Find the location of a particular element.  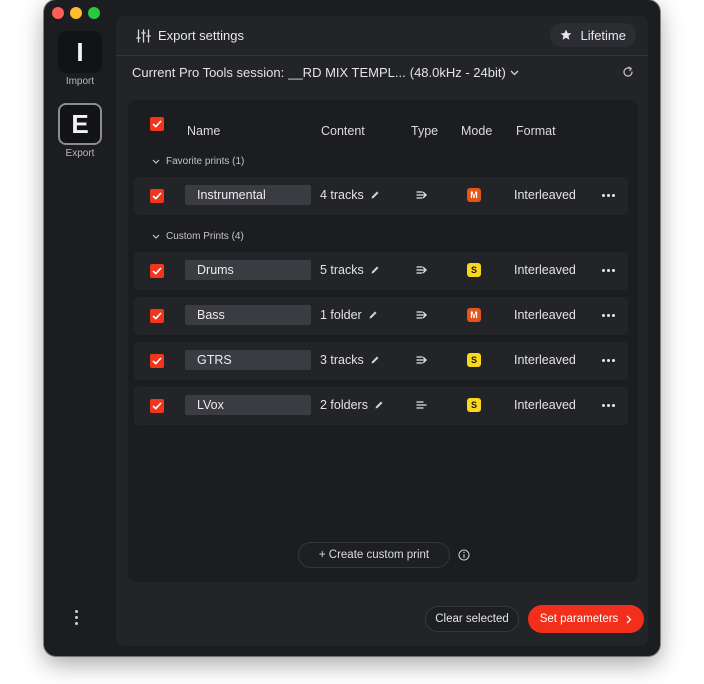

session-label: Current Pro Tools session: is located at coordinates (208, 72).